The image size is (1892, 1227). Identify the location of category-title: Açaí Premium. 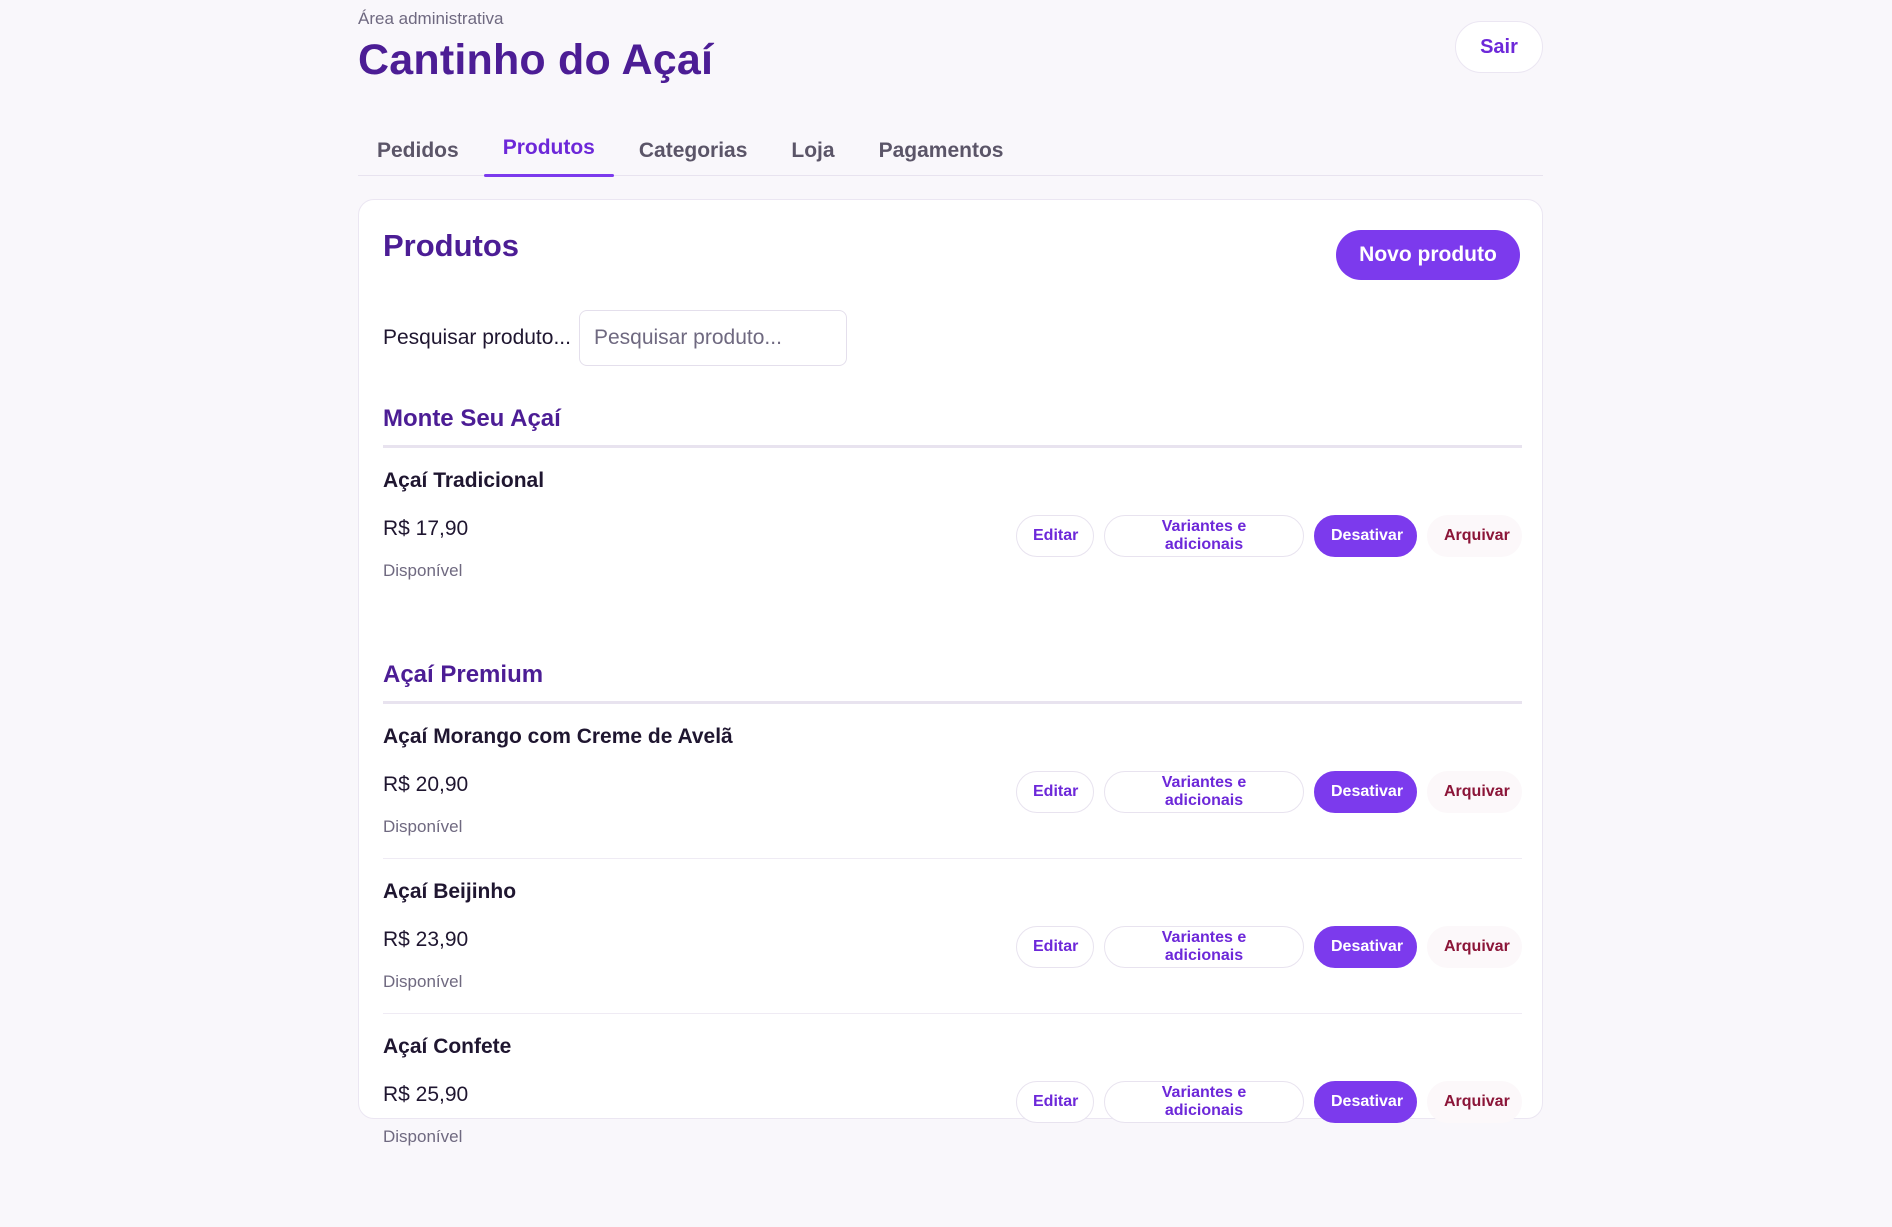
(952, 682).